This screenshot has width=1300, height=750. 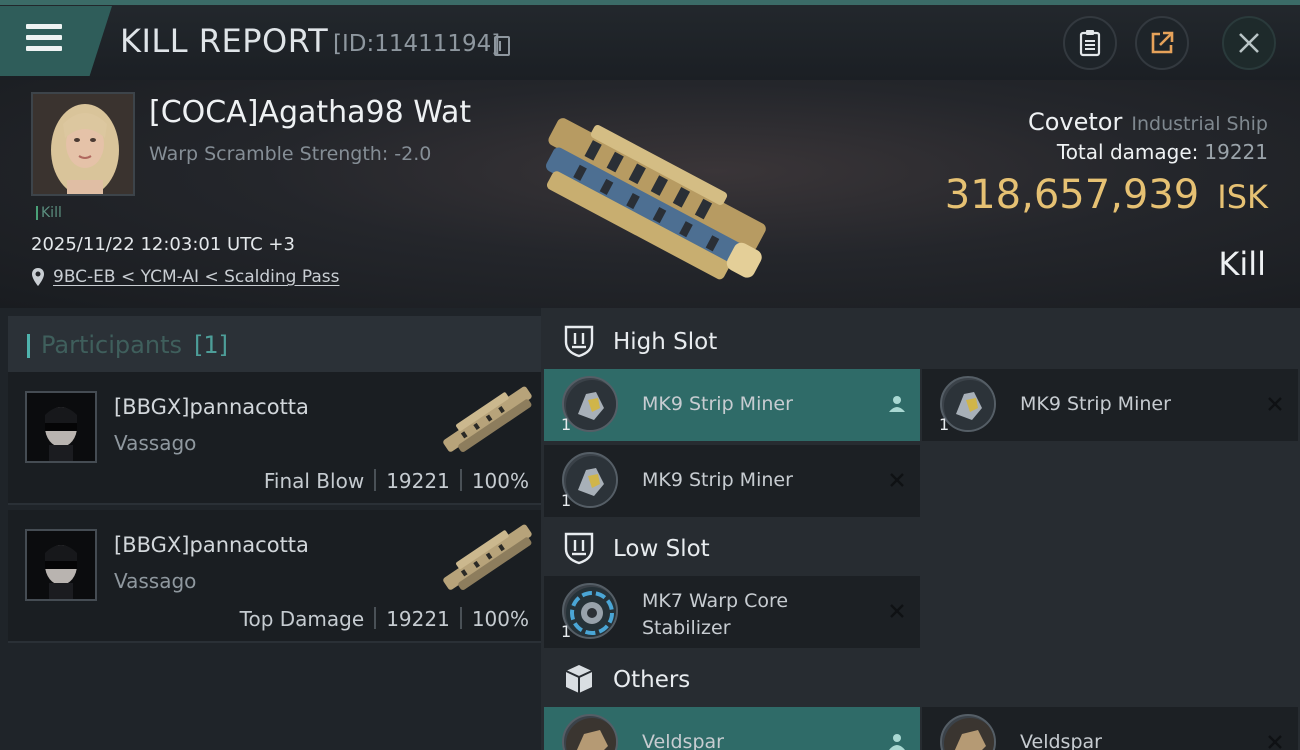 I want to click on participants-title: Participants, so click(x=111, y=345).